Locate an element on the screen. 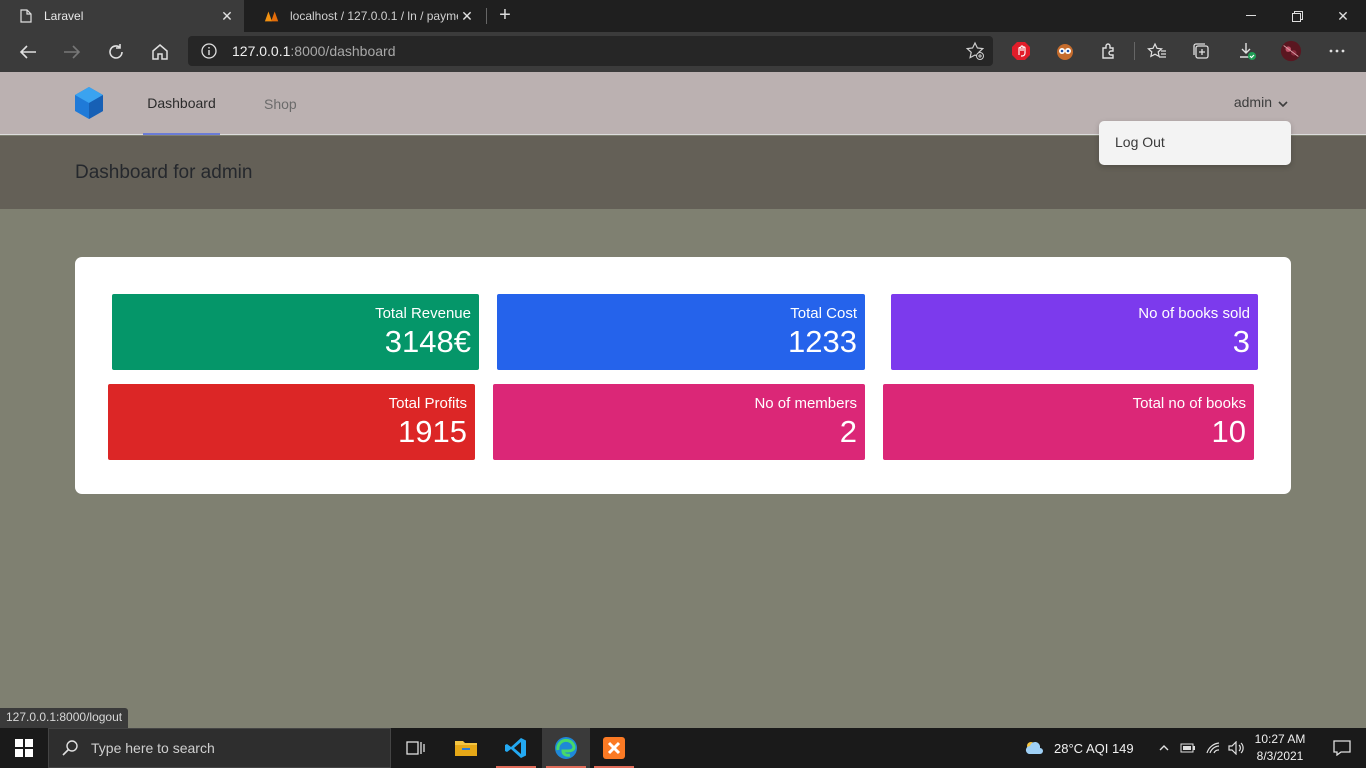 The image size is (1366, 768). nav-dashboard: Dashboard is located at coordinates (181, 103).